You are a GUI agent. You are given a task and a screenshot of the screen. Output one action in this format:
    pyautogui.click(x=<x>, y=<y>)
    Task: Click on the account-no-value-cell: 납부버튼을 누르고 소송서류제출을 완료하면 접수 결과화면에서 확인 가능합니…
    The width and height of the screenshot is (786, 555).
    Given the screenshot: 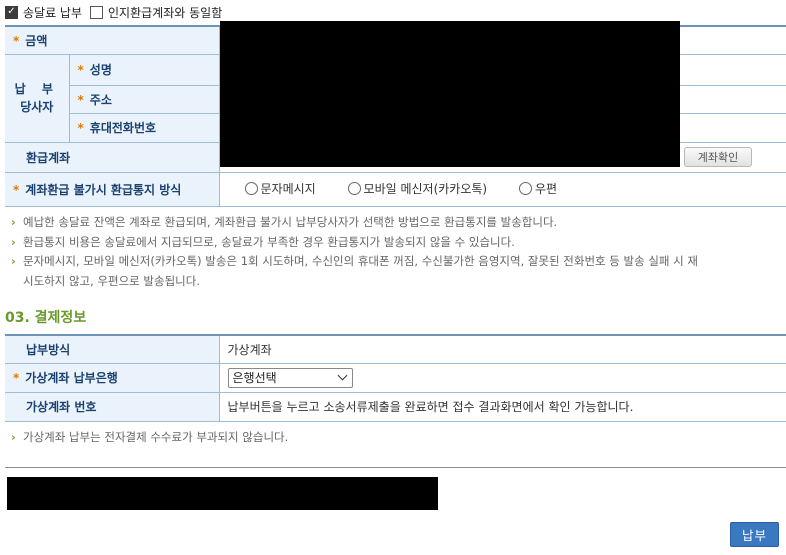 What is the action you would take?
    pyautogui.click(x=502, y=407)
    